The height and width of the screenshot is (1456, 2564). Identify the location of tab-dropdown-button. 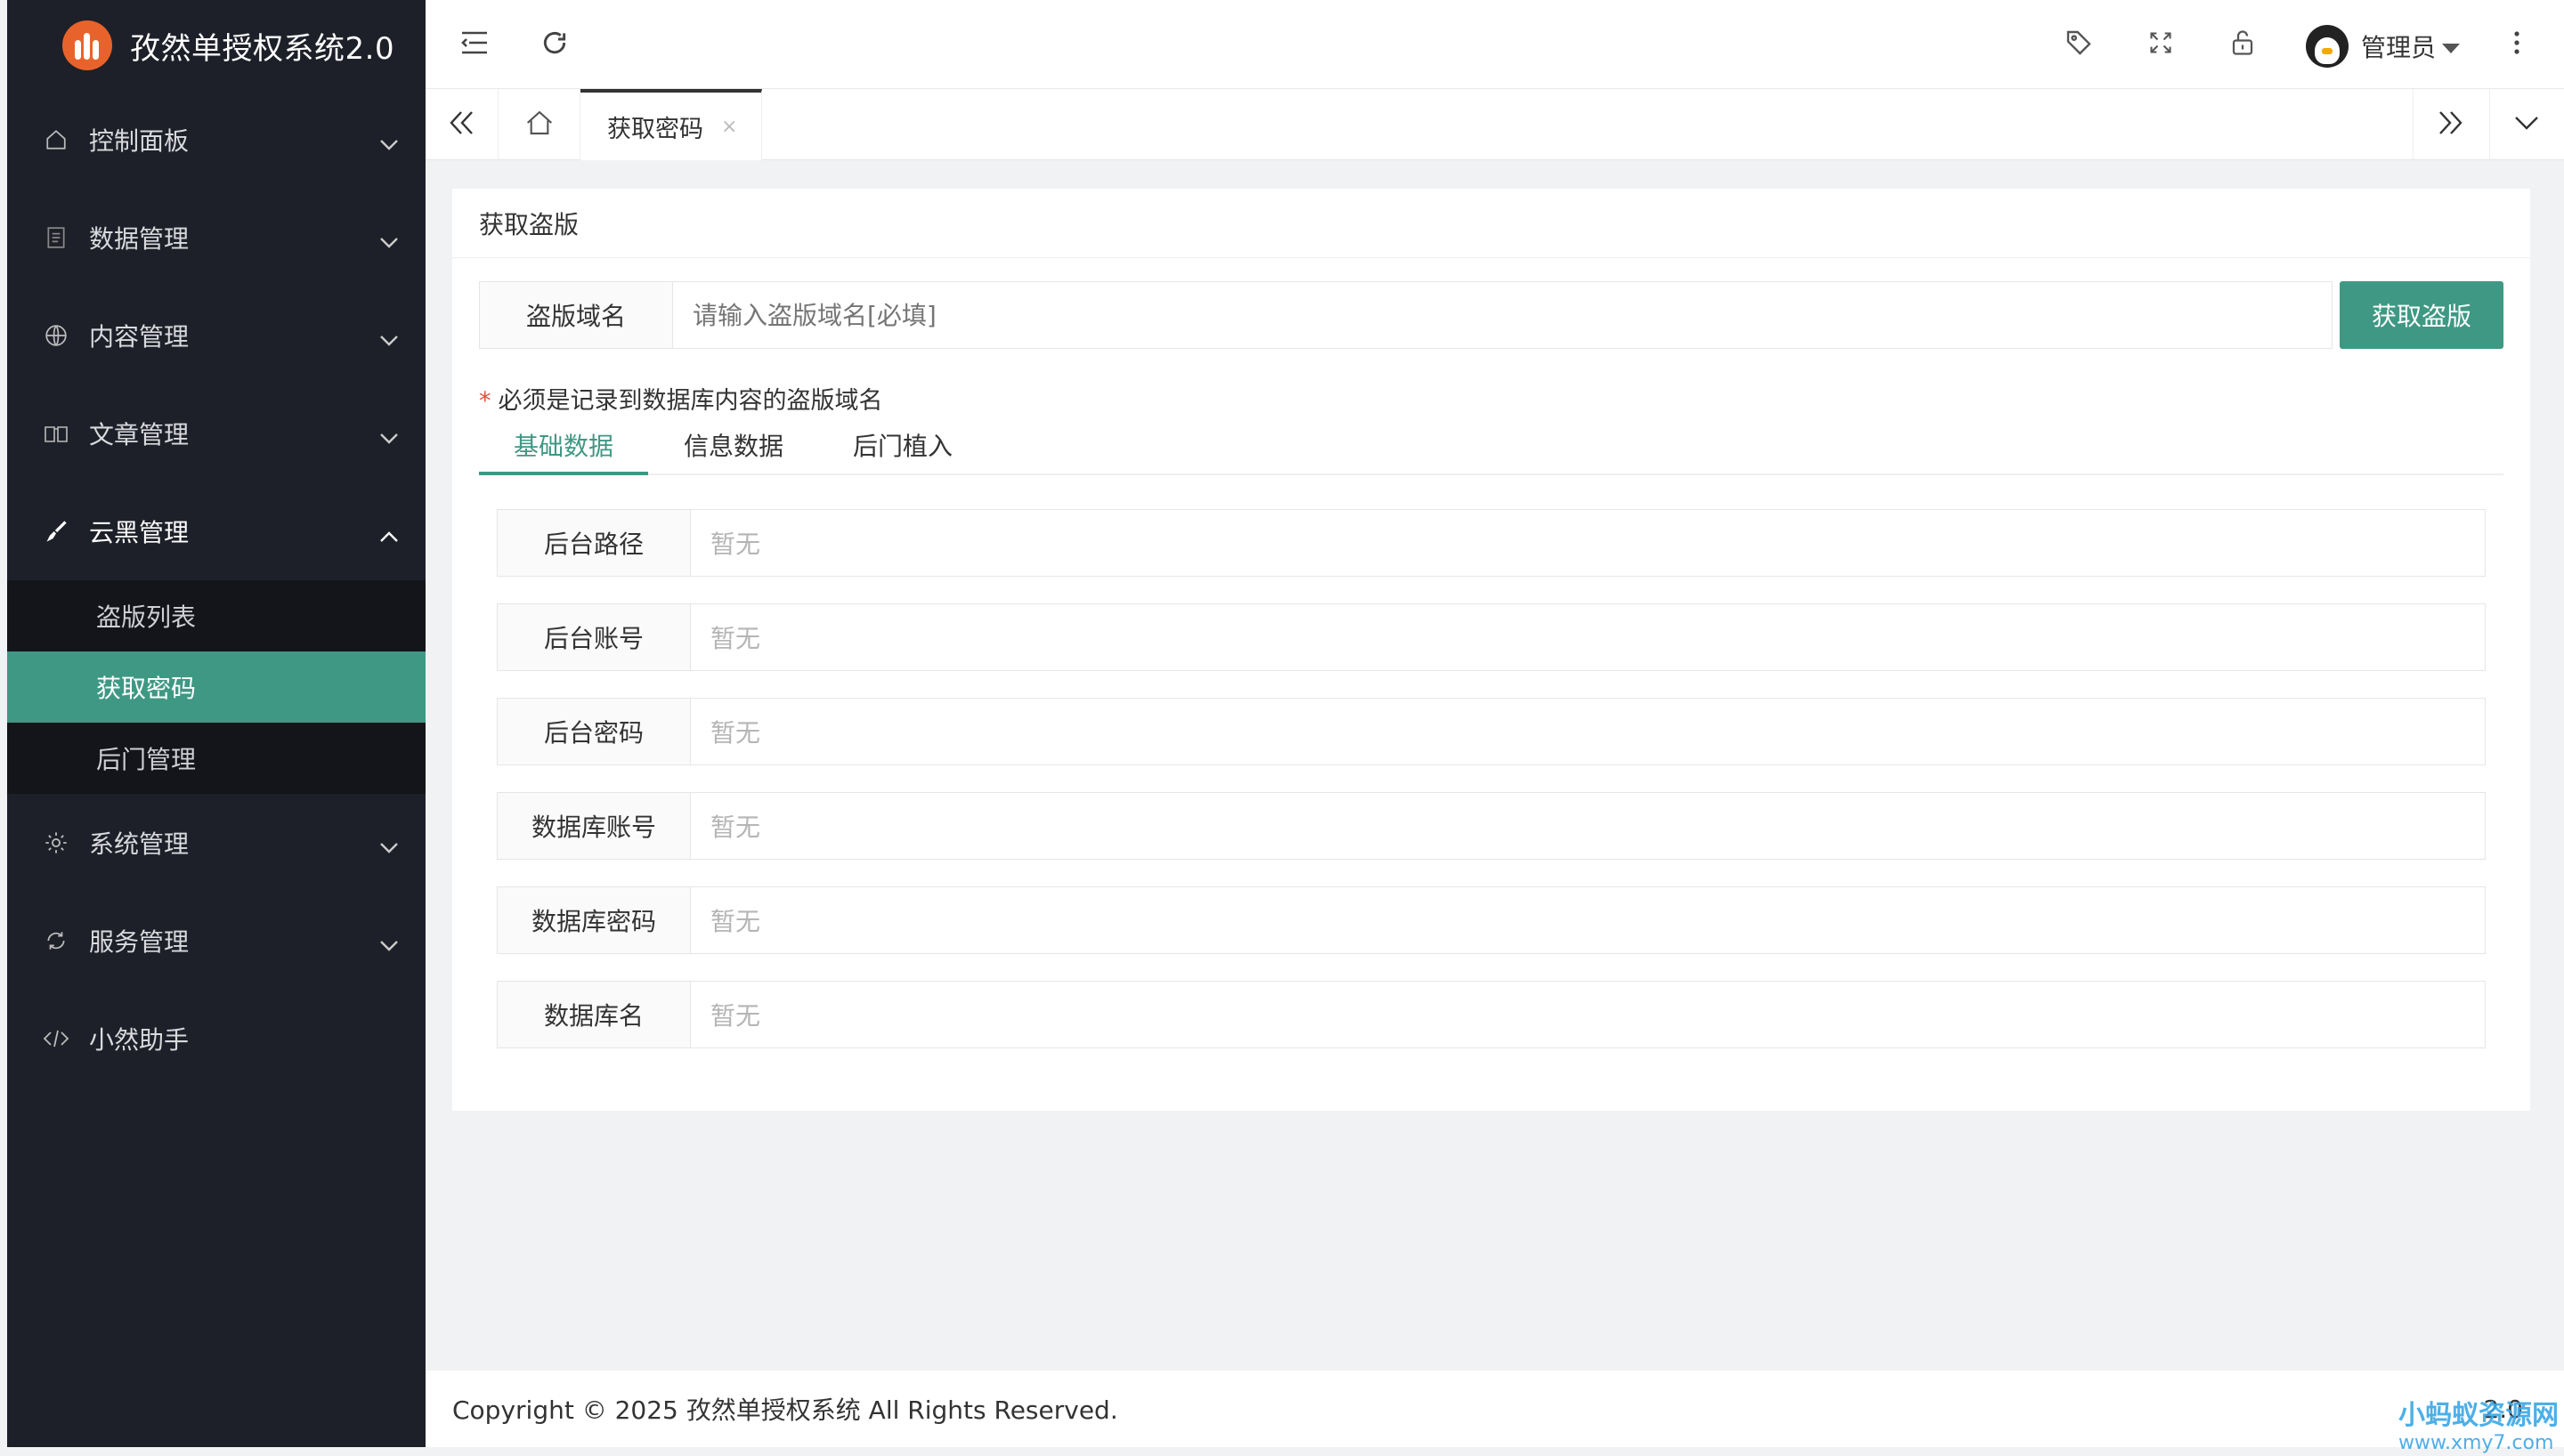
(2525, 124).